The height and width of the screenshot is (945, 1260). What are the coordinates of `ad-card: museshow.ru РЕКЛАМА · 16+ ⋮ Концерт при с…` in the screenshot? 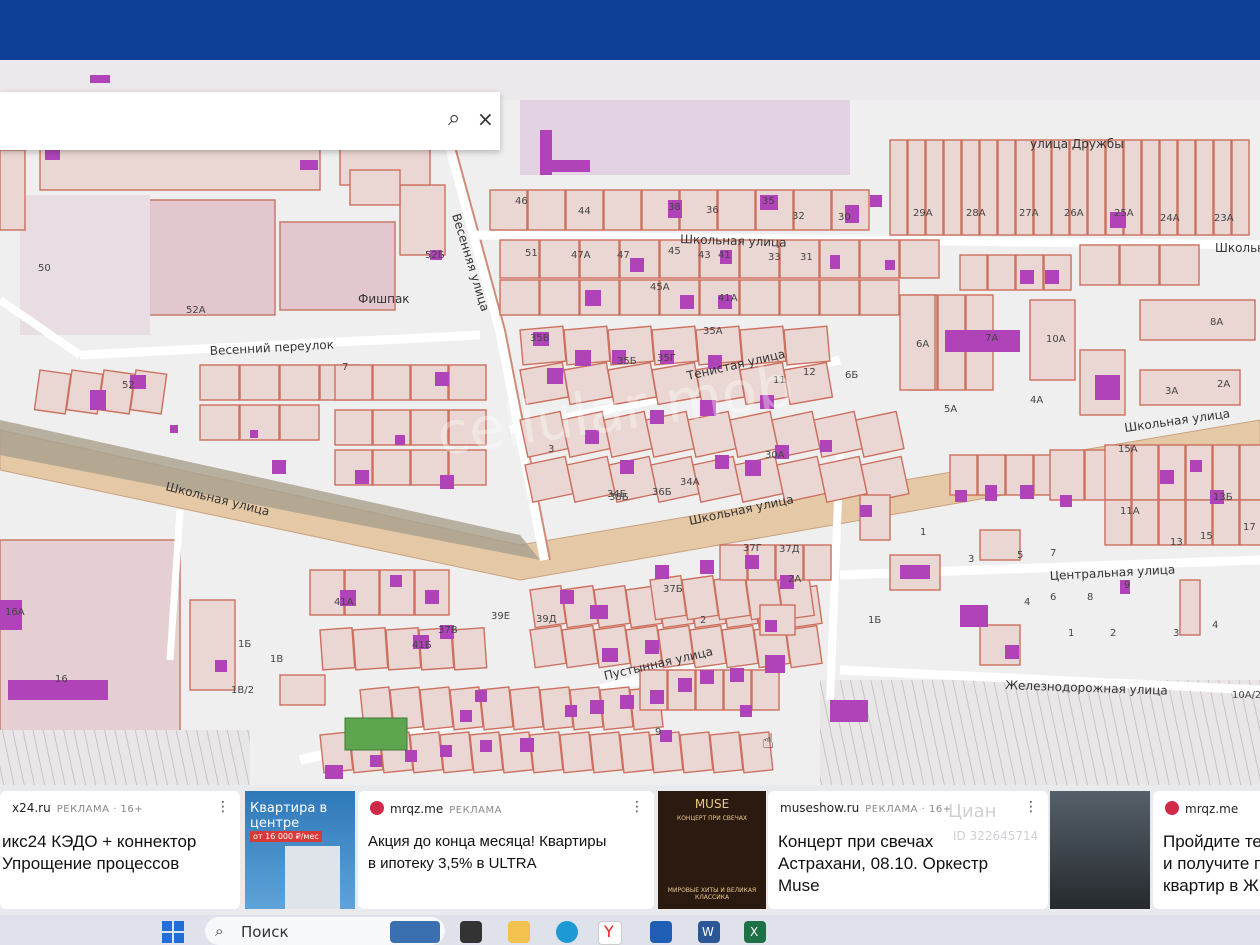 It's located at (908, 850).